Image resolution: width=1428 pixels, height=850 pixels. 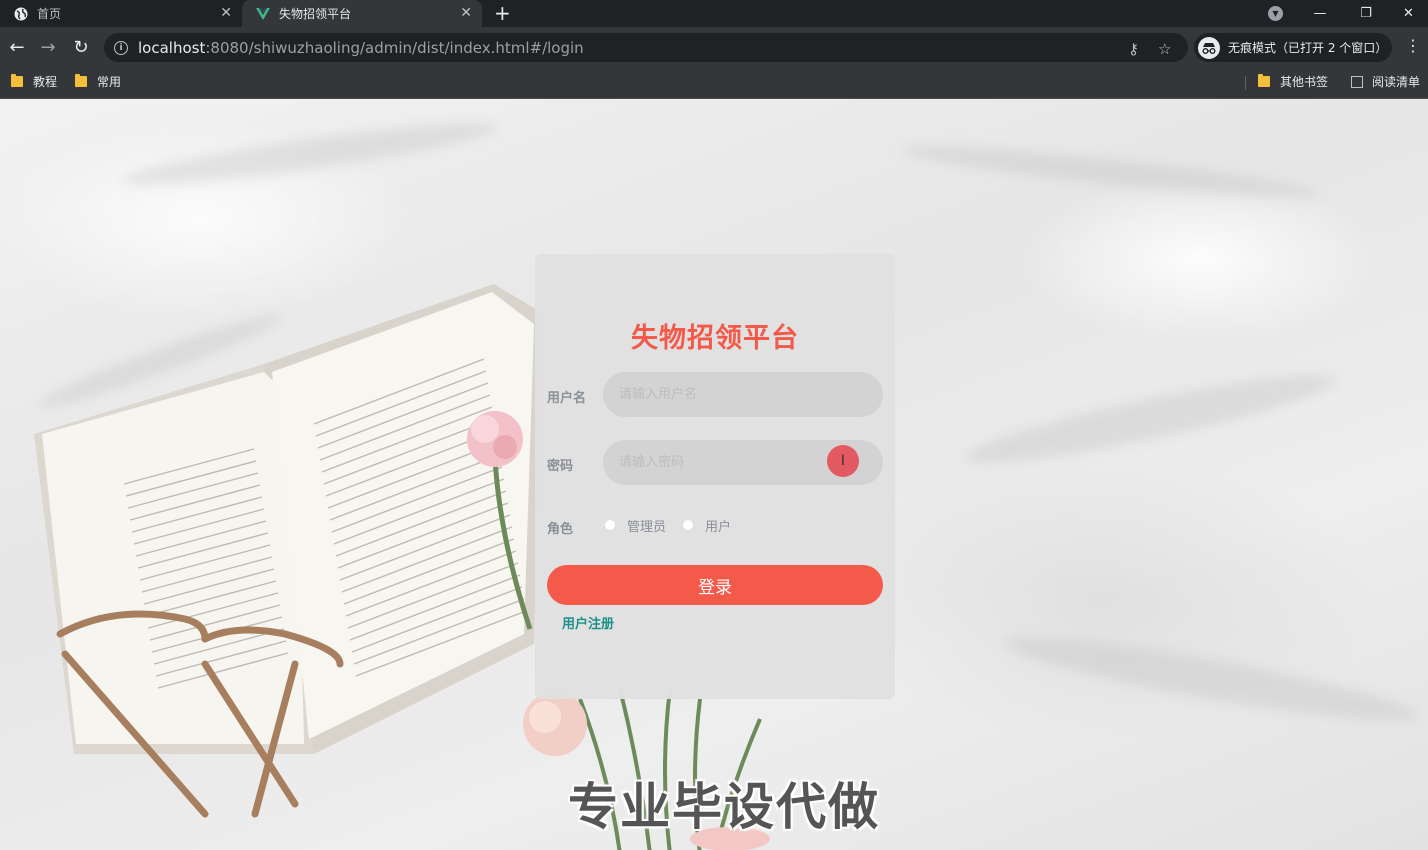 I want to click on login-card: 失物招领平台 用户名 密码 I 角色 管理员 用户 登录 用户注册, so click(x=715, y=476).